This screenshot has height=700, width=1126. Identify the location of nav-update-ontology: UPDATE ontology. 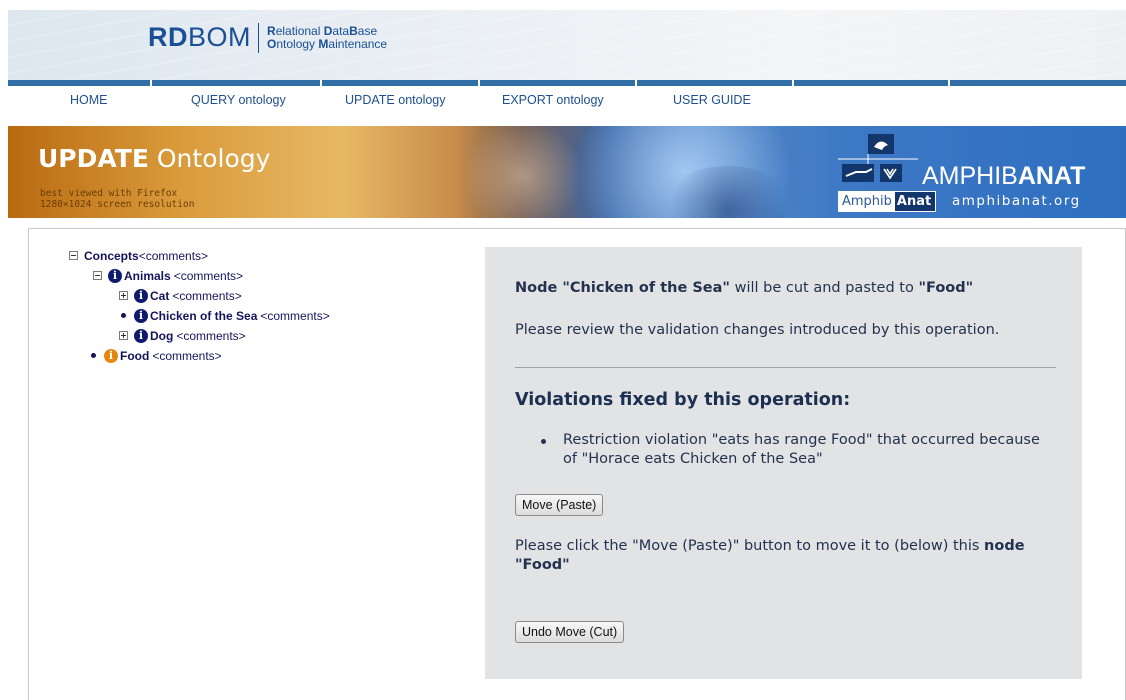
(395, 100).